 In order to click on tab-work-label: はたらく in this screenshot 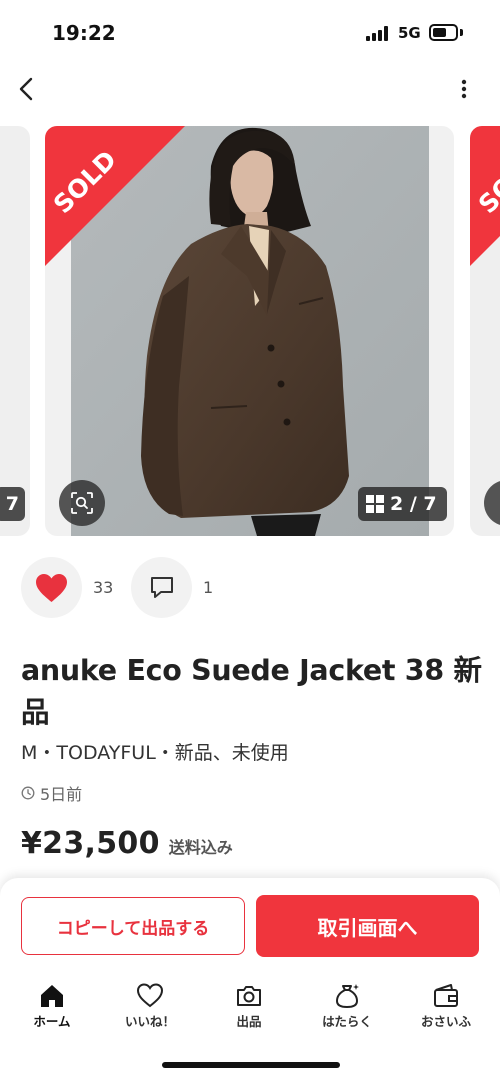, I will do `click(347, 1021)`.